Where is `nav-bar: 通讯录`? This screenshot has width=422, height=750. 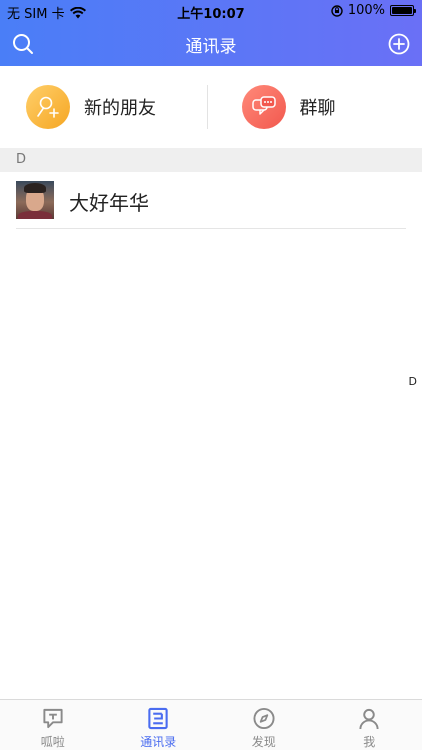 nav-bar: 通讯录 is located at coordinates (211, 44).